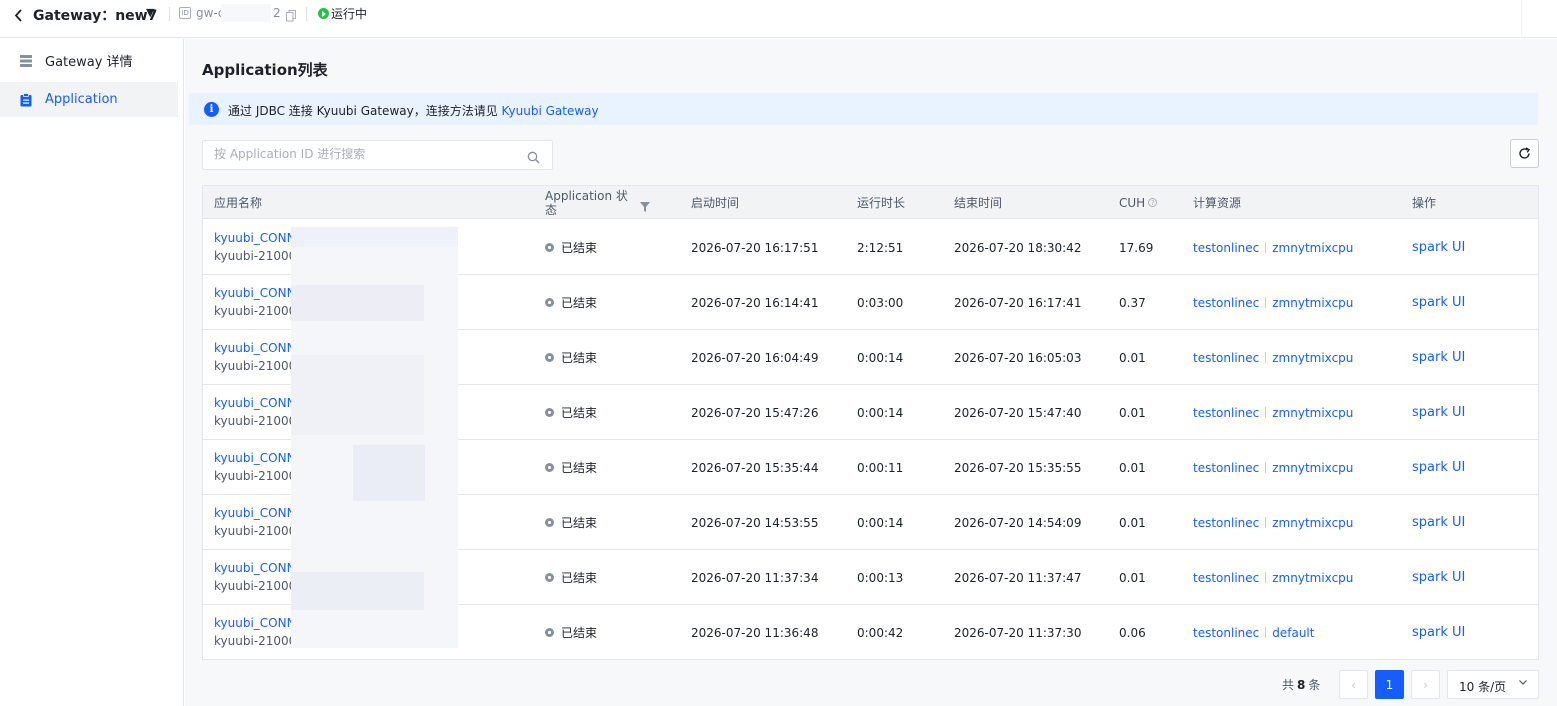  What do you see at coordinates (1288, 685) in the screenshot?
I see `total-prefix: 共` at bounding box center [1288, 685].